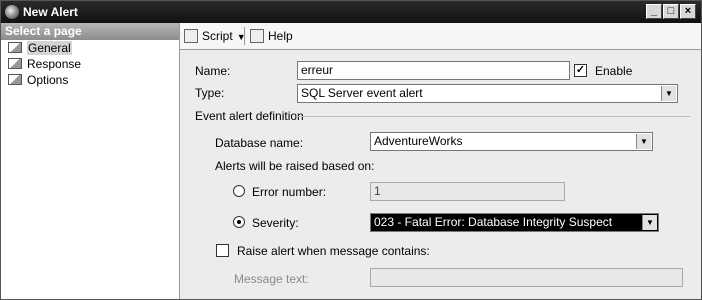 Image resolution: width=702 pixels, height=300 pixels. Describe the element at coordinates (654, 11) in the screenshot. I see `minimize-button: _` at that location.